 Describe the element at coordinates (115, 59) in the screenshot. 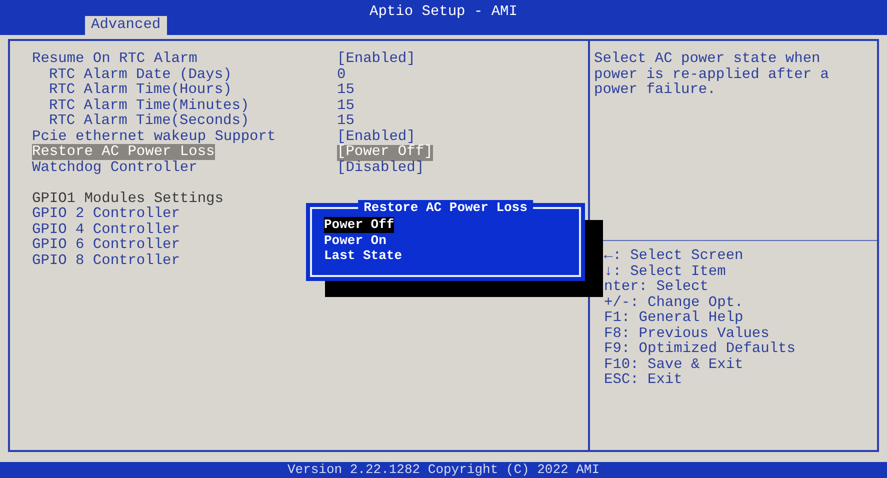

I see `setting-label: Resume On RTC Alarm` at that location.